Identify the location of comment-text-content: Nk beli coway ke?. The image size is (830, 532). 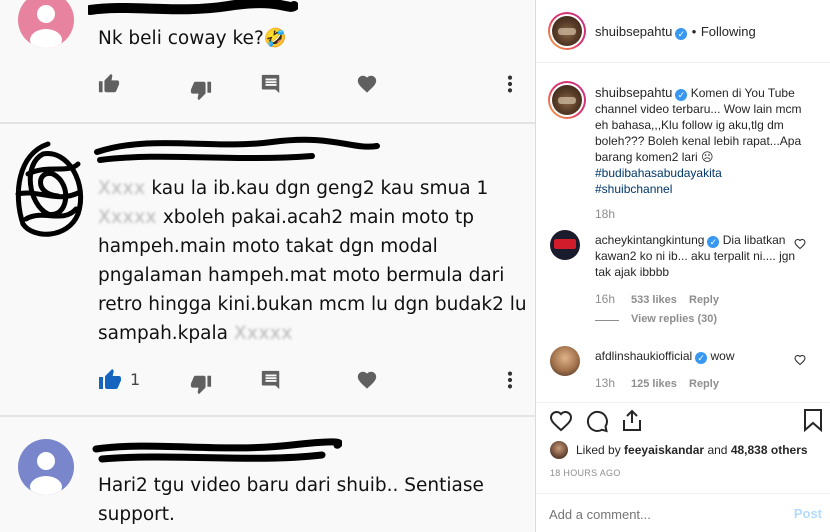
(181, 38).